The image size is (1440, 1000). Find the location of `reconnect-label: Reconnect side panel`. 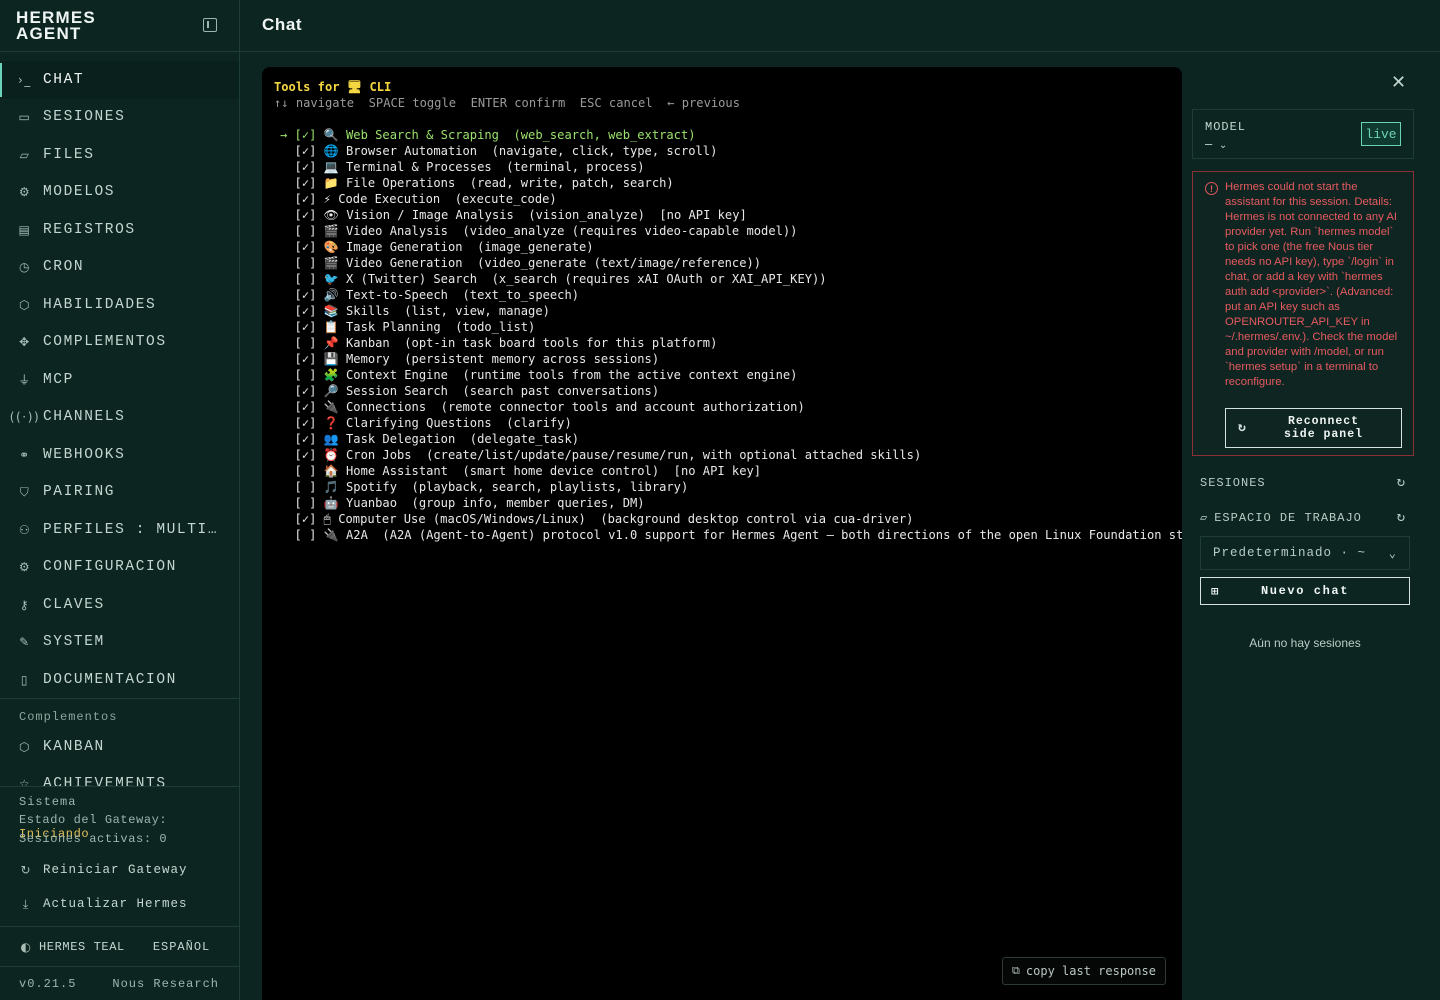

reconnect-label: Reconnect side panel is located at coordinates (1323, 428).